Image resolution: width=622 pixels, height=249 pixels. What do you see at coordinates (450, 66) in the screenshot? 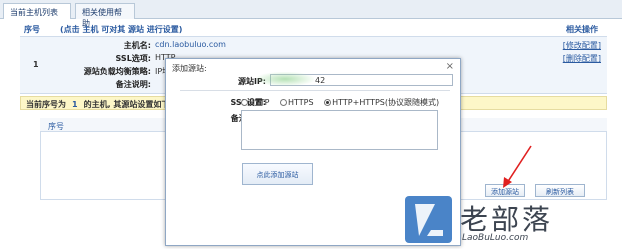
I see `close-icon: ×` at bounding box center [450, 66].